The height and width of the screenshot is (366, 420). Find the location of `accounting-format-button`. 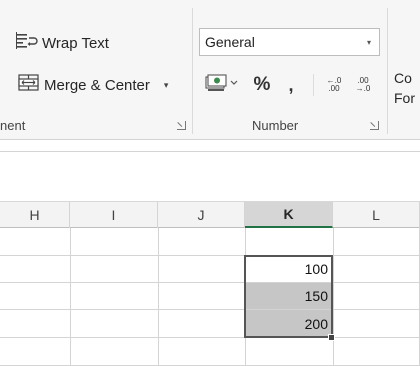

accounting-format-button is located at coordinates (223, 85).